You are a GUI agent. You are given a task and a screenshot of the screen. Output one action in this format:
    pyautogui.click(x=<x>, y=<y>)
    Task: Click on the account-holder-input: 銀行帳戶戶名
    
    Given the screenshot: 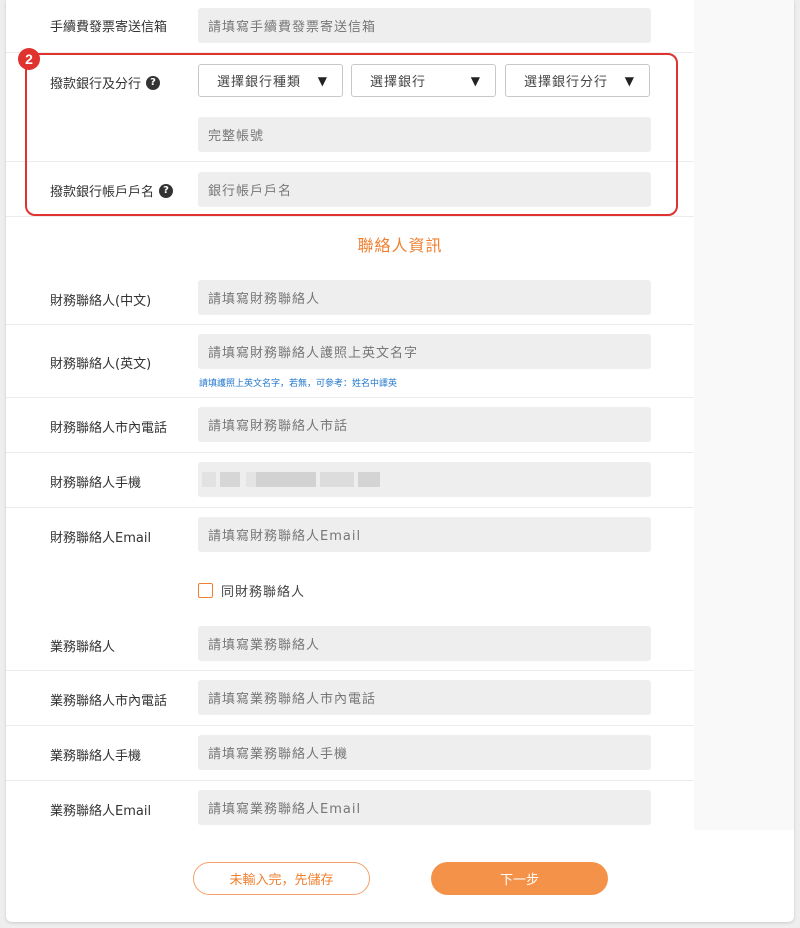 What is the action you would take?
    pyautogui.click(x=424, y=189)
    